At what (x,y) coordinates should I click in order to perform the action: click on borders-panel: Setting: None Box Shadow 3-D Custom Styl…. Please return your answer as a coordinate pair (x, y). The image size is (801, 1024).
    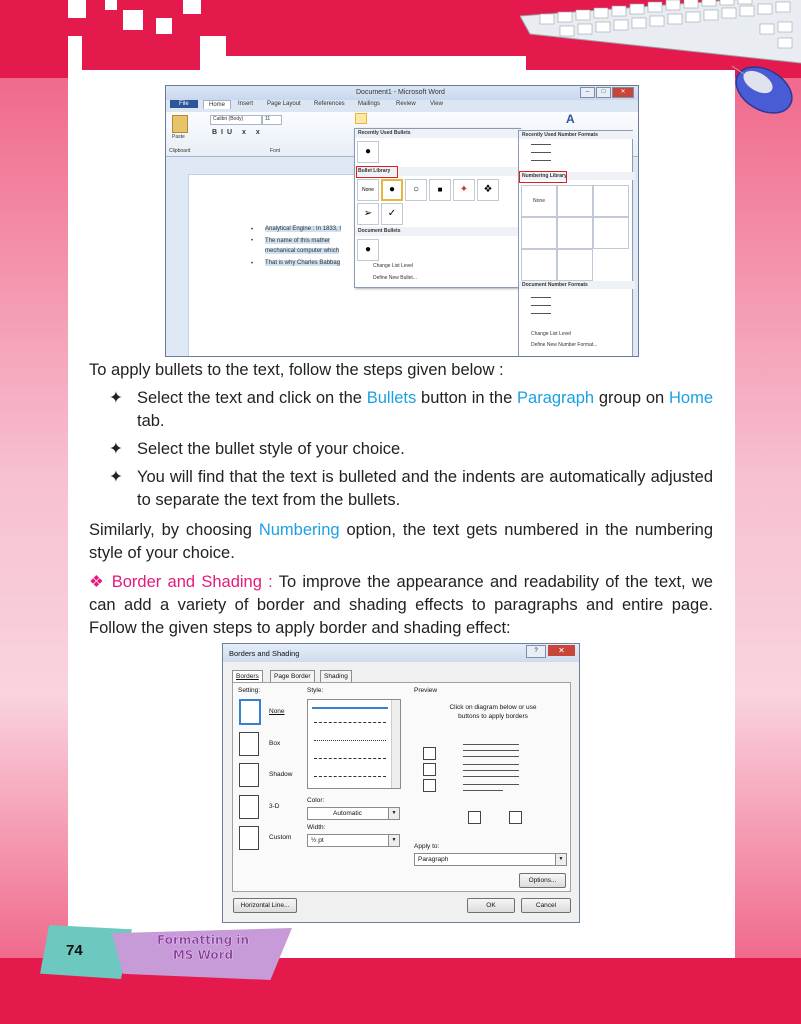
    Looking at the image, I should click on (401, 787).